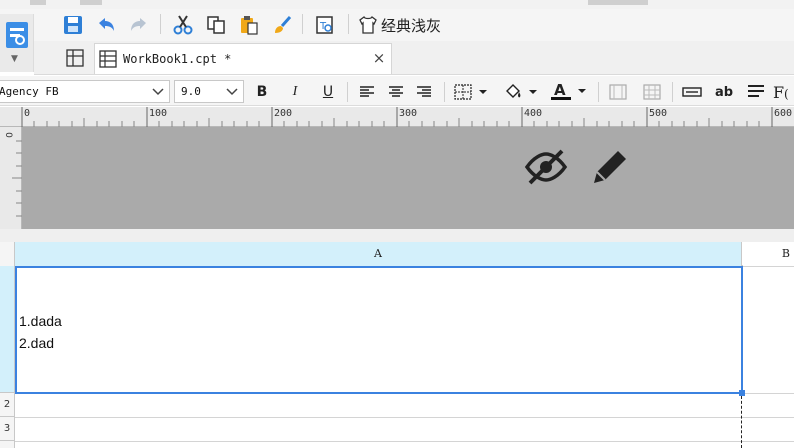 This screenshot has height=448, width=794. I want to click on text-wrap-button, so click(756, 92).